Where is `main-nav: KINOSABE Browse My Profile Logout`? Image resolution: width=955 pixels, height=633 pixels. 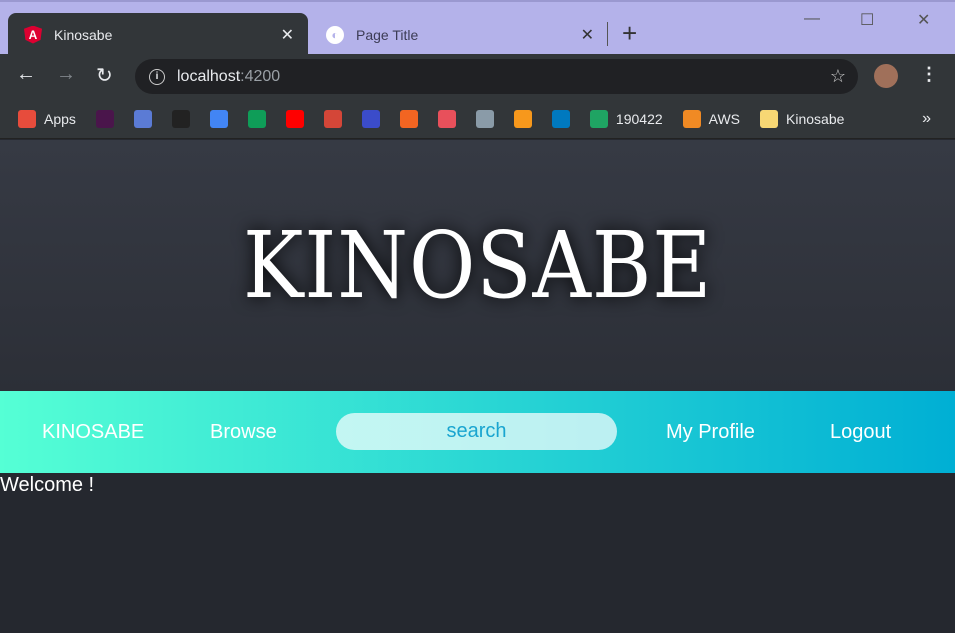 main-nav: KINOSABE Browse My Profile Logout is located at coordinates (477, 432).